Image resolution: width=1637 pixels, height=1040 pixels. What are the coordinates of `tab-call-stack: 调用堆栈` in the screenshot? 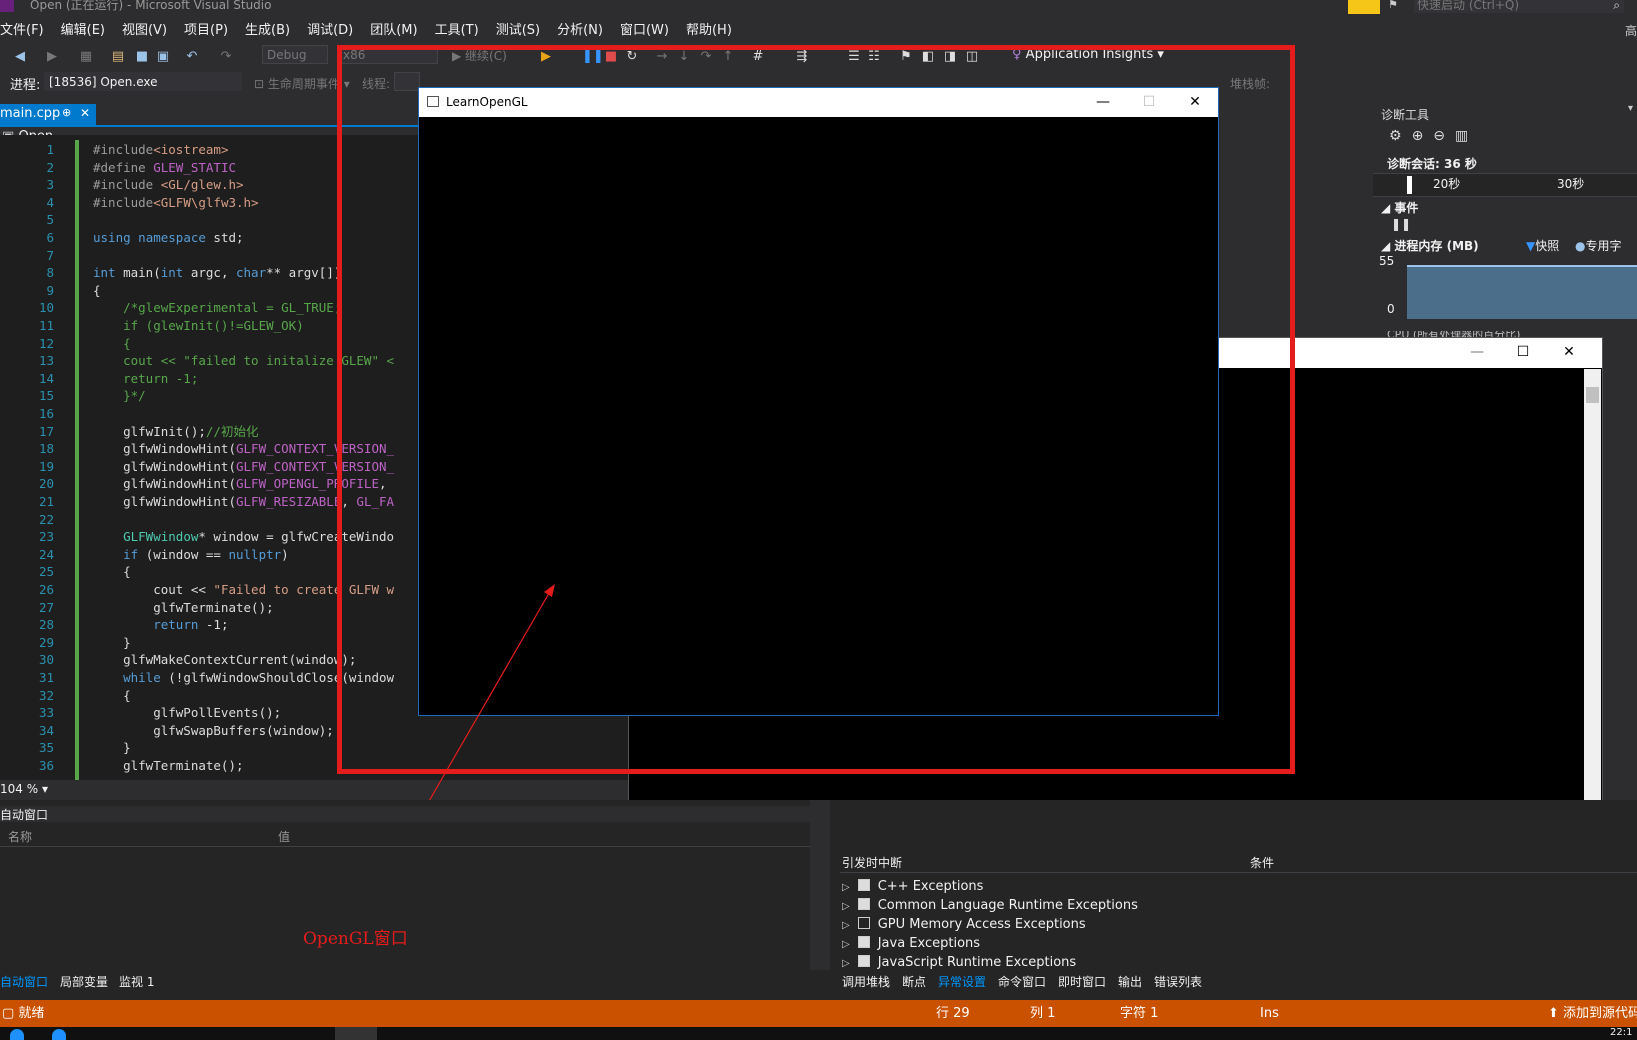 It's located at (866, 982).